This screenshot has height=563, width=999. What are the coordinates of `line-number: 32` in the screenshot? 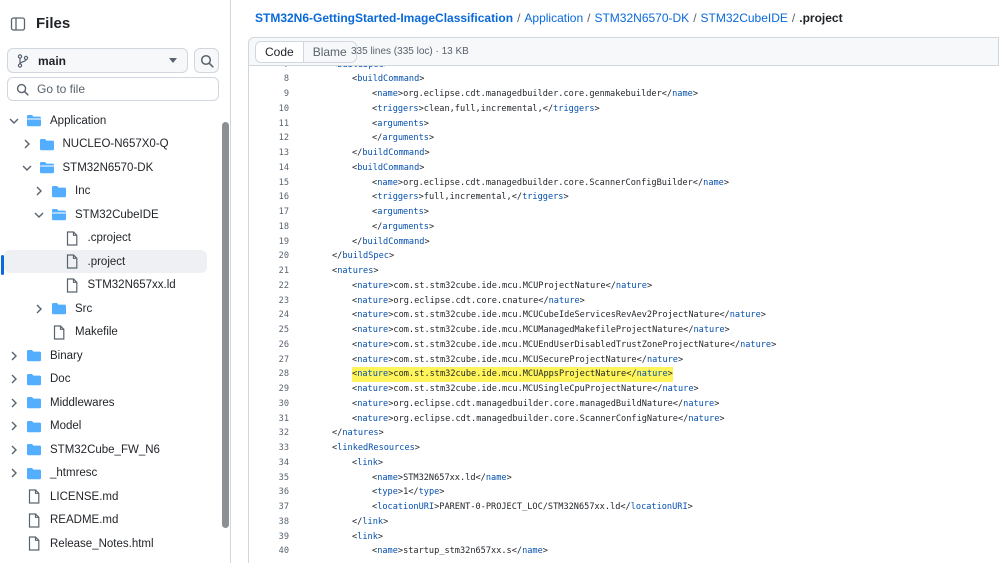 It's located at (269, 433).